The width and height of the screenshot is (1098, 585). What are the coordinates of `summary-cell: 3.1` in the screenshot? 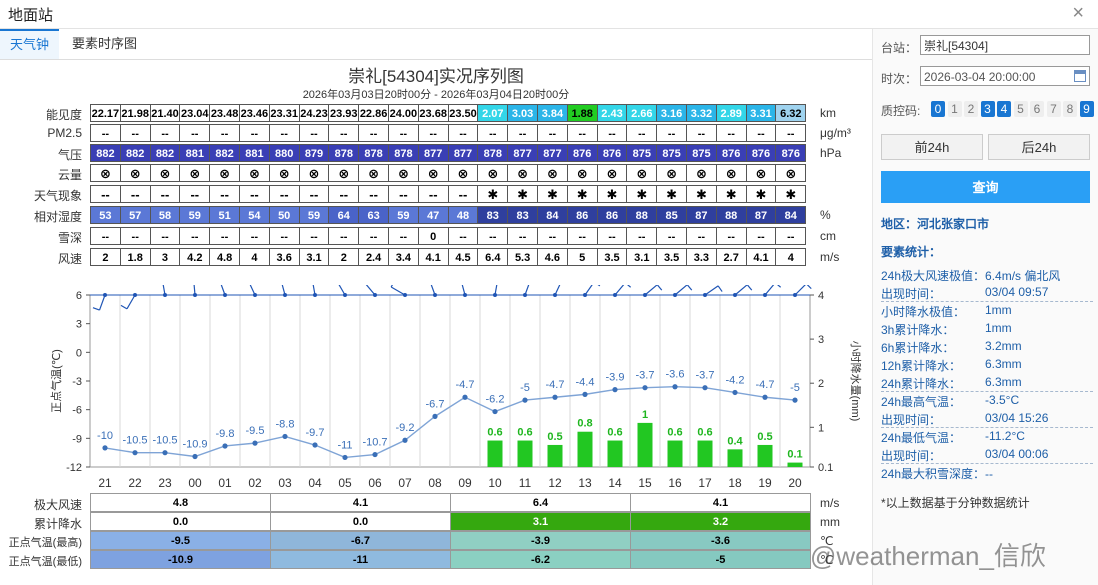 It's located at (540, 521).